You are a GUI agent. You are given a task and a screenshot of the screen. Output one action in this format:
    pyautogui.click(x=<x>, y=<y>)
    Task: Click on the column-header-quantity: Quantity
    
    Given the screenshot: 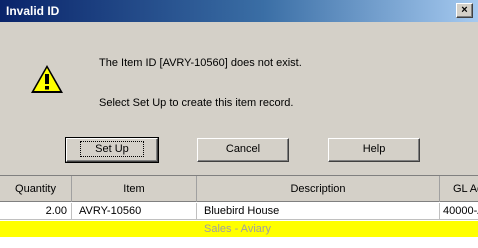 What is the action you would take?
    pyautogui.click(x=36, y=189)
    